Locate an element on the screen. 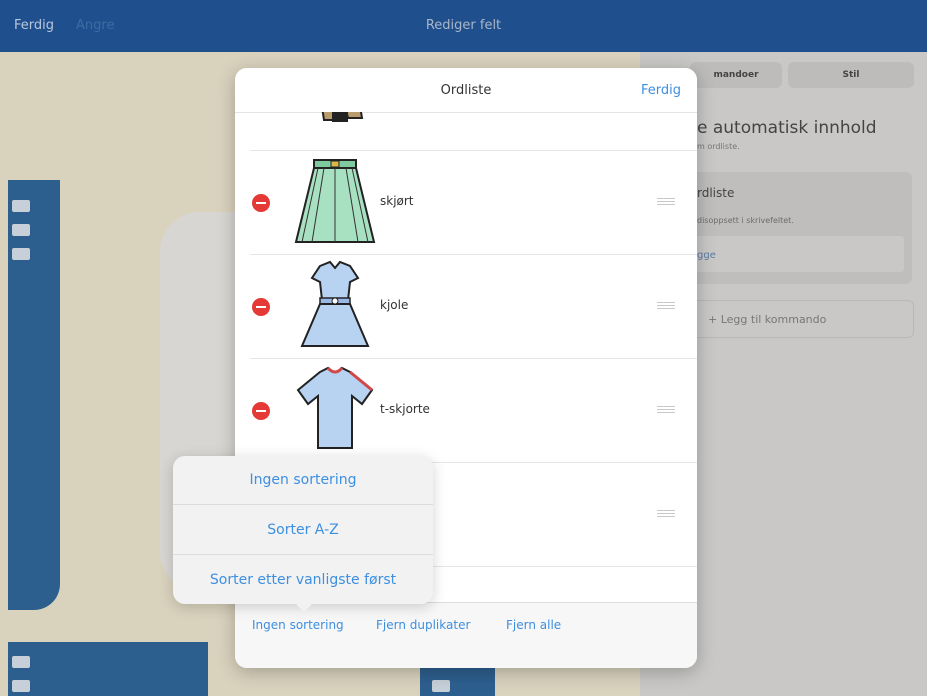  modal-title: Ordliste is located at coordinates (466, 90).